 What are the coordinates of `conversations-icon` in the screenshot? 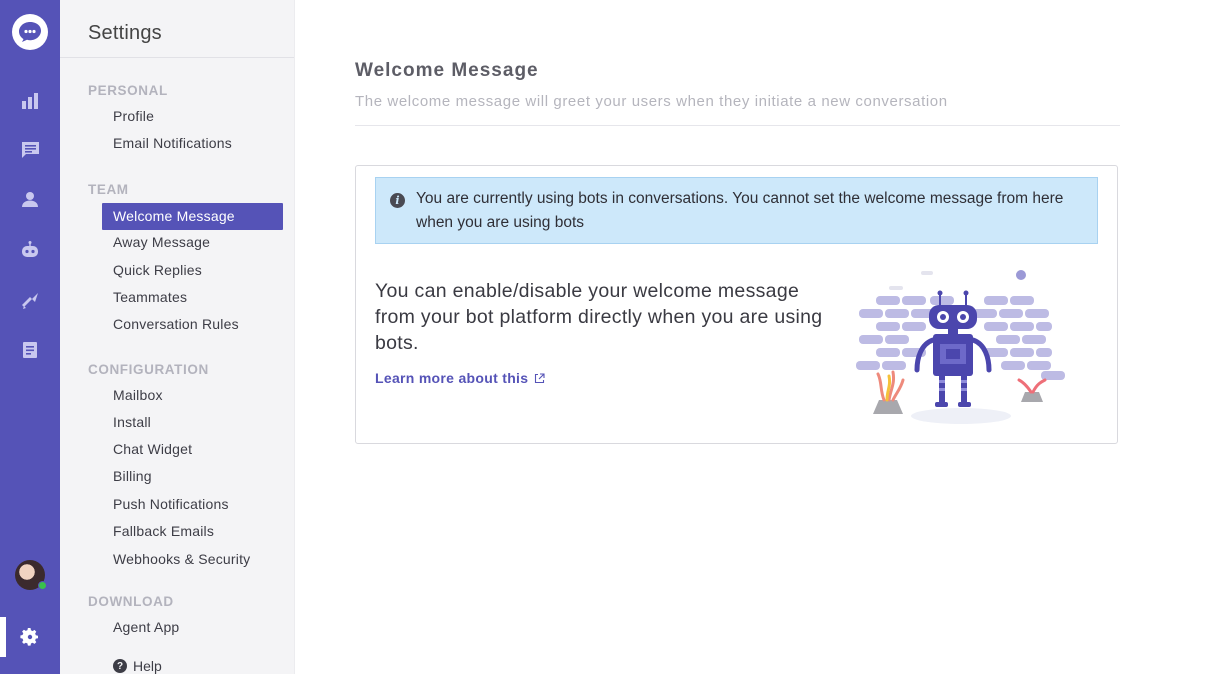 It's located at (30, 150).